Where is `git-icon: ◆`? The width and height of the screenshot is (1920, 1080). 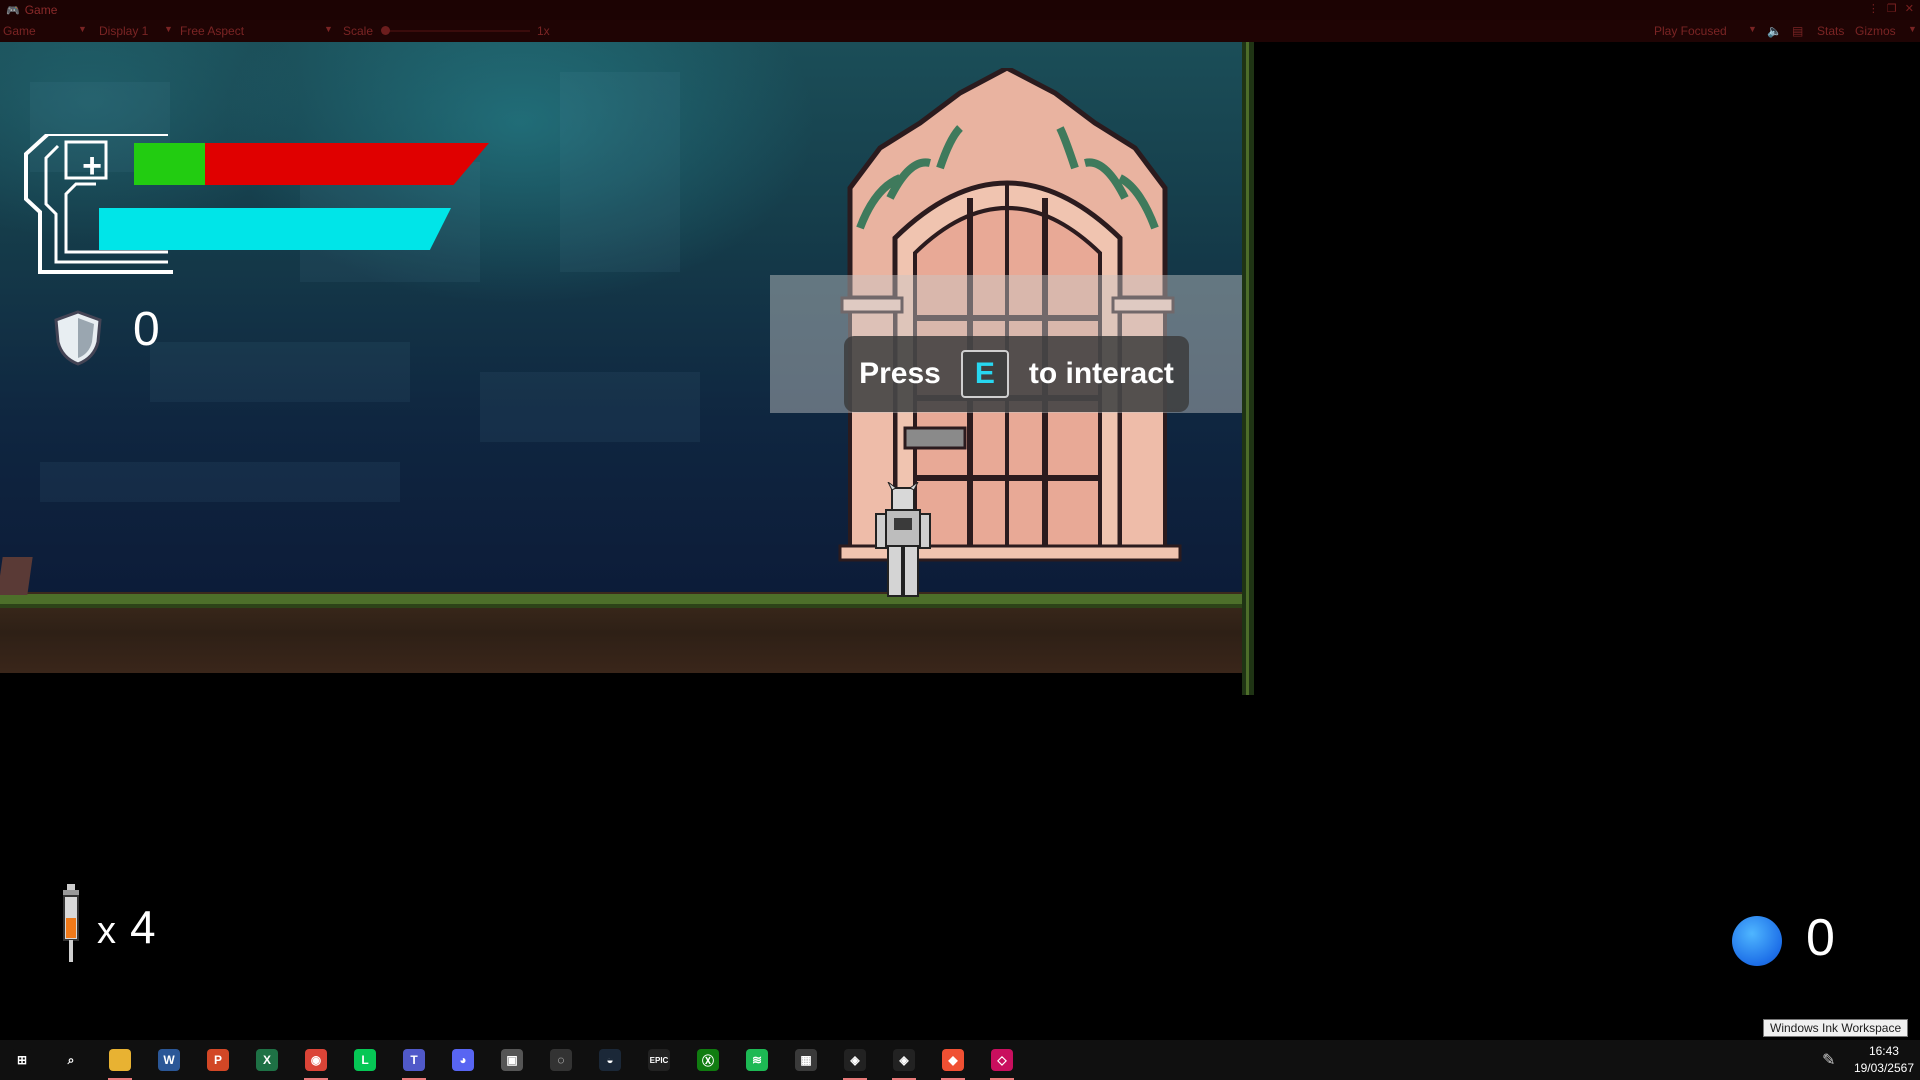
git-icon: ◆ is located at coordinates (953, 1060).